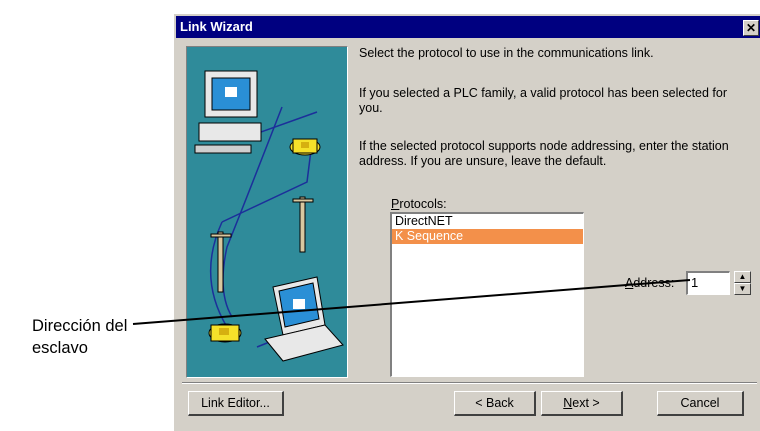 This screenshot has width=760, height=431. Describe the element at coordinates (411, 302) in the screenshot. I see `callout-leader-line` at that location.